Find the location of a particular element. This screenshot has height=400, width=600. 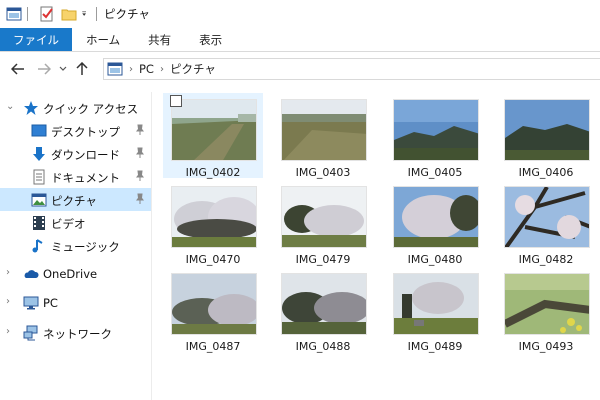

file-name: IMG_0403 is located at coordinates (323, 172).